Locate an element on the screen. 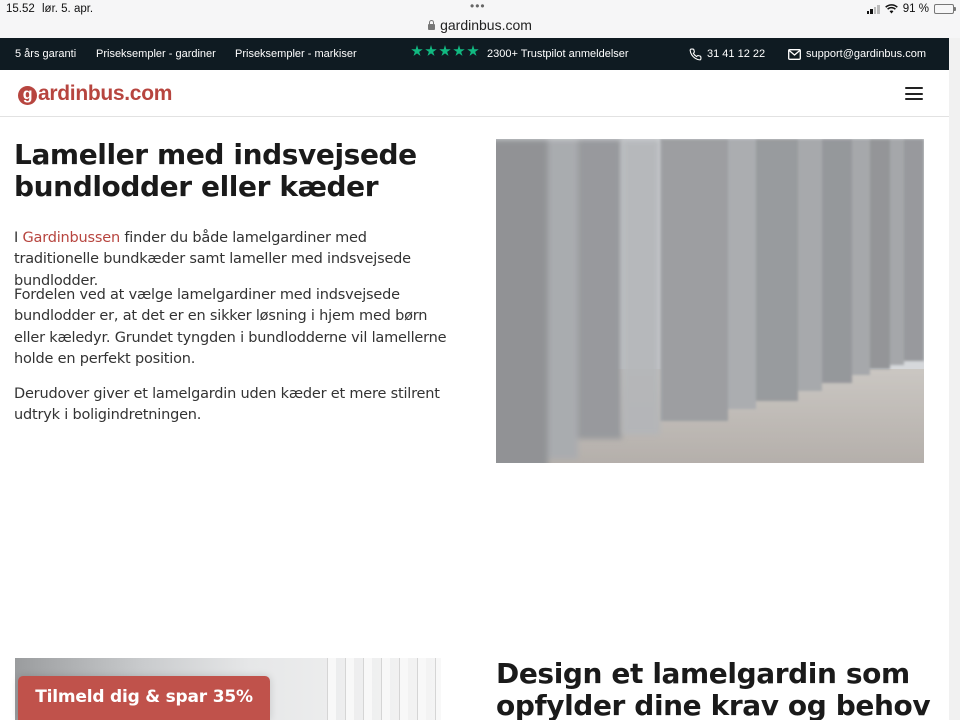 This screenshot has width=960, height=720. mail-icon is located at coordinates (794, 54).